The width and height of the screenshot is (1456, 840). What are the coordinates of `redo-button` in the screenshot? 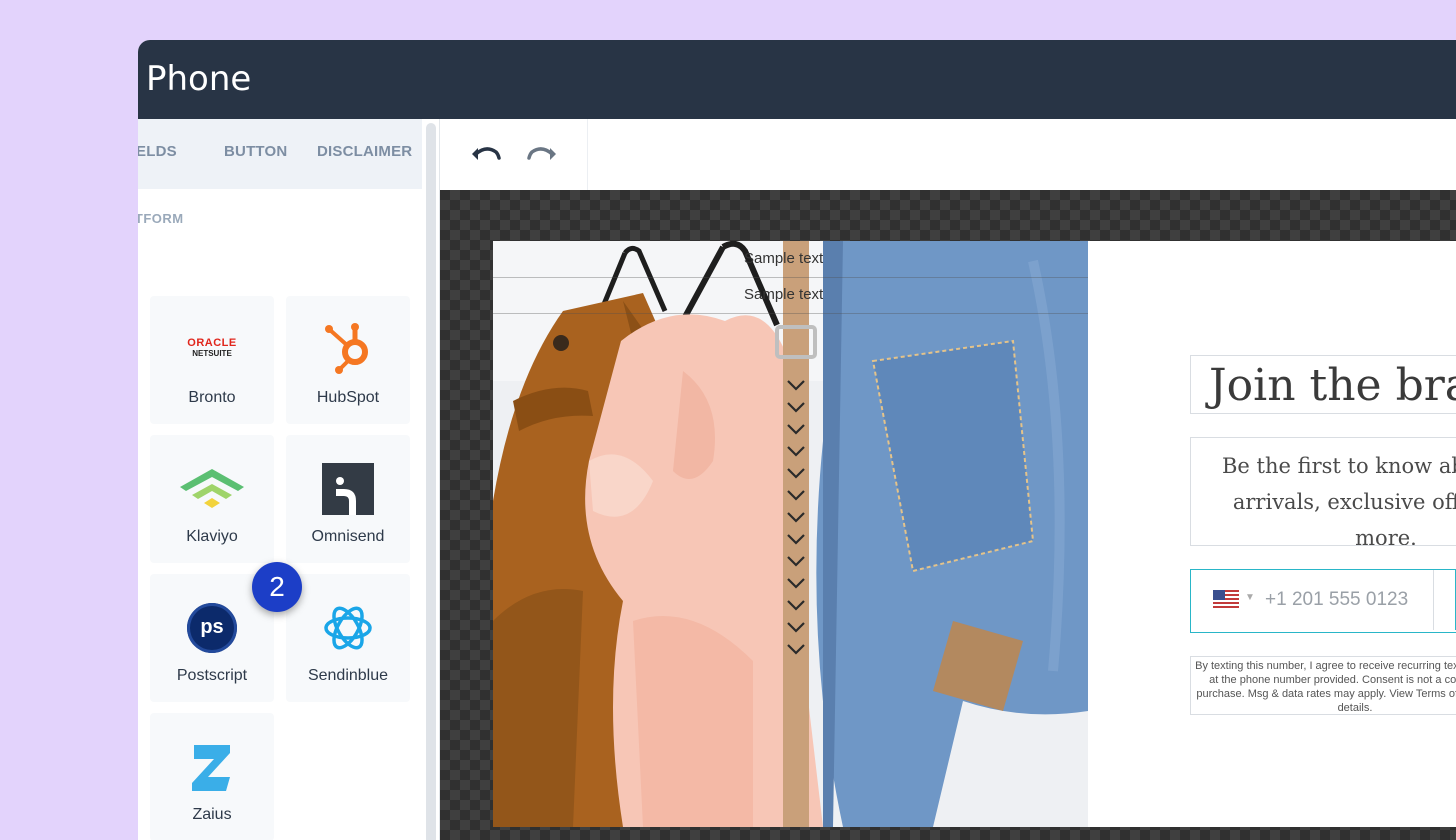 It's located at (542, 154).